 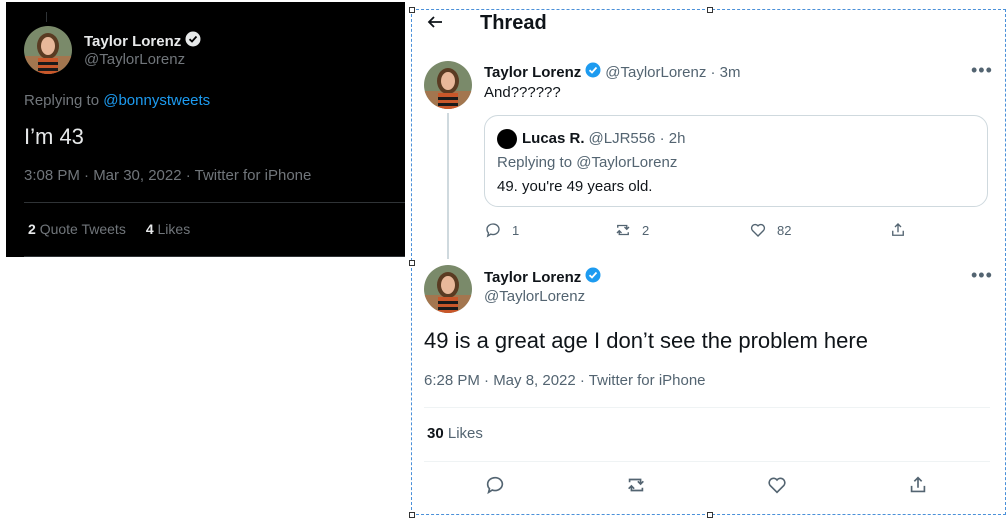 What do you see at coordinates (149, 229) in the screenshot?
I see `like-count: 4` at bounding box center [149, 229].